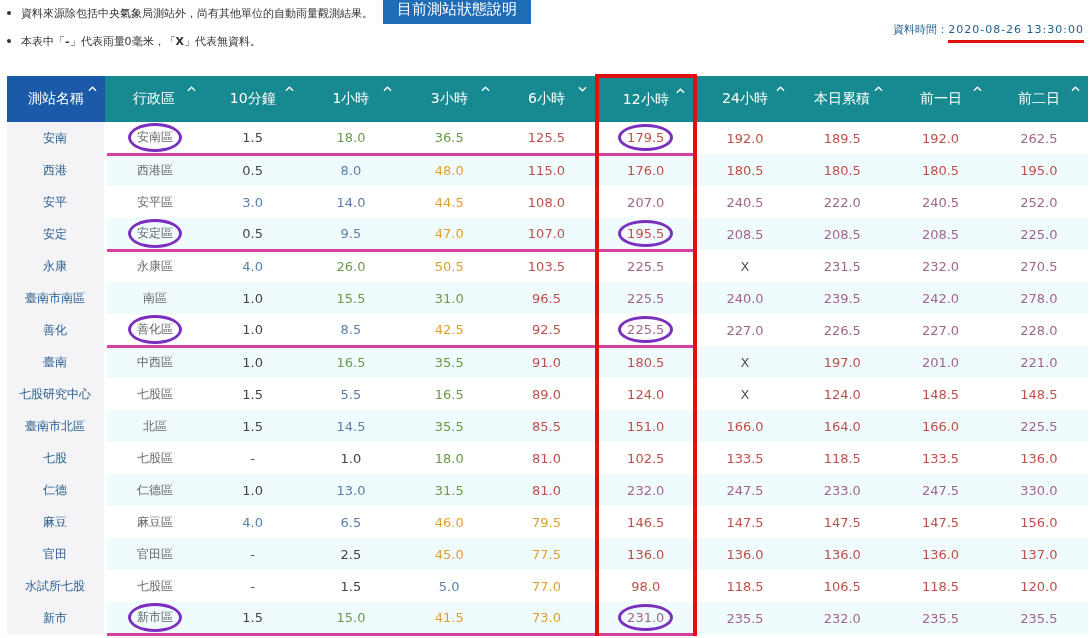 This screenshot has height=638, width=1090. Describe the element at coordinates (56, 522) in the screenshot. I see `station-cell: 麻豆` at that location.